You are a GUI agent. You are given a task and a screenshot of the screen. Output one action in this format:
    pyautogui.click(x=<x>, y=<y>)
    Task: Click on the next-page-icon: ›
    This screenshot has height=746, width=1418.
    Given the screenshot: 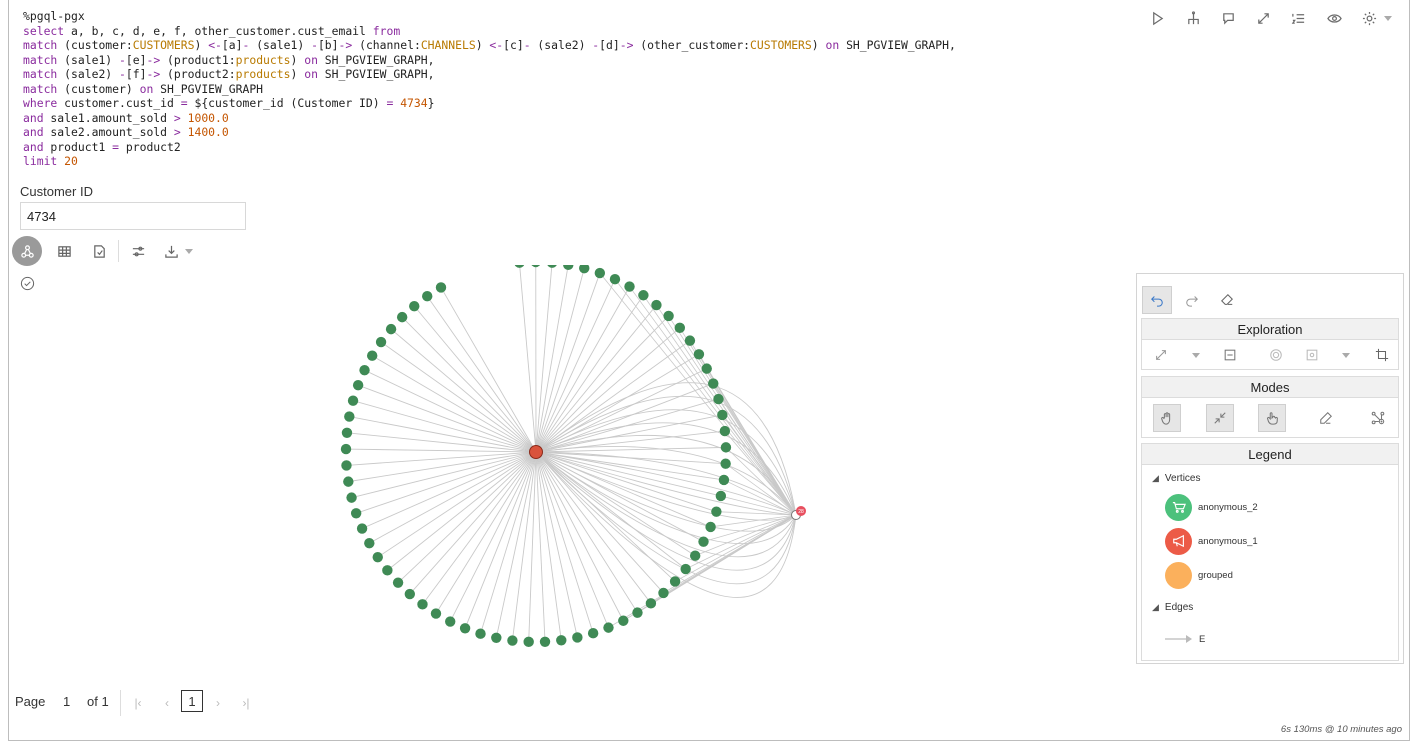 What is the action you would take?
    pyautogui.click(x=218, y=703)
    